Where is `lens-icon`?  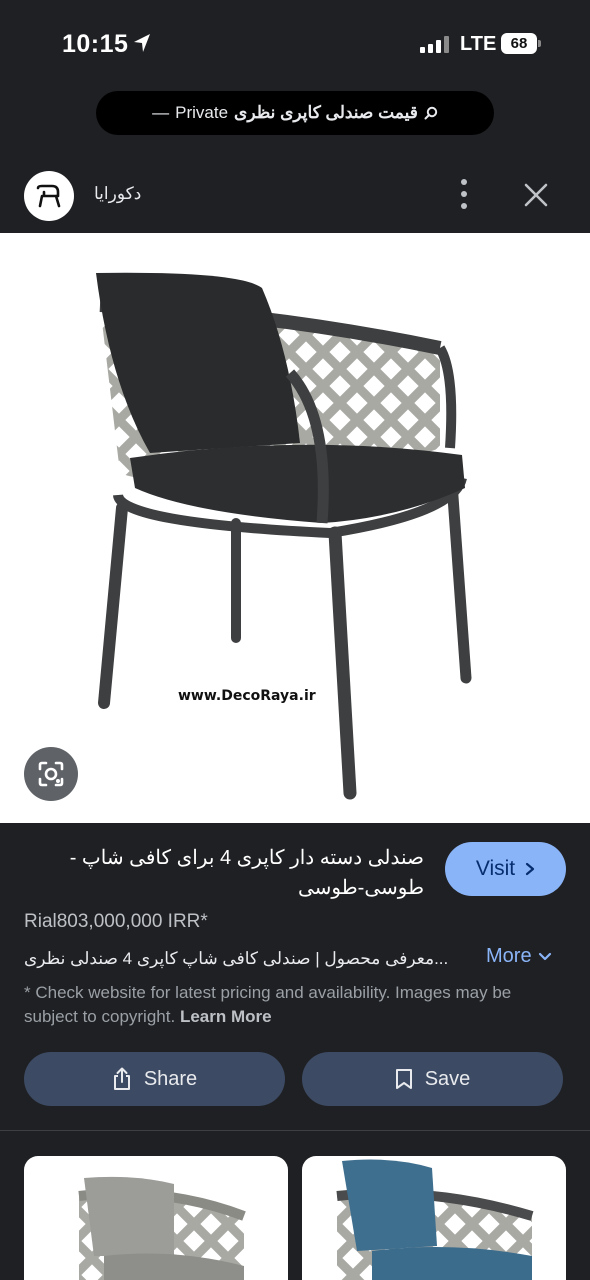
lens-icon is located at coordinates (51, 774).